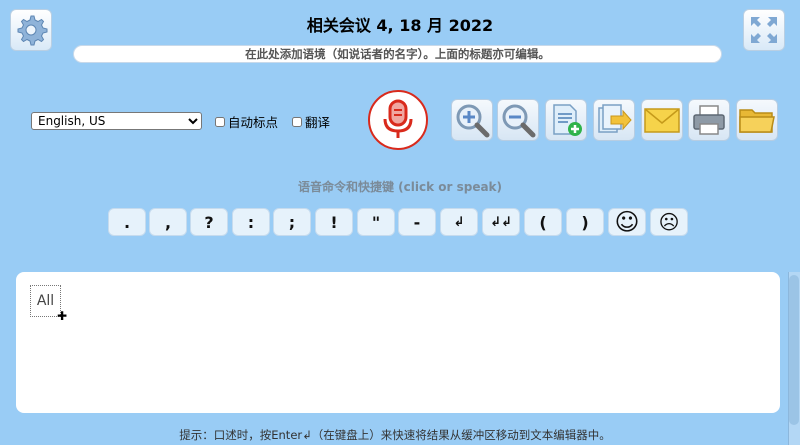  I want to click on zoom-in-button, so click(472, 120).